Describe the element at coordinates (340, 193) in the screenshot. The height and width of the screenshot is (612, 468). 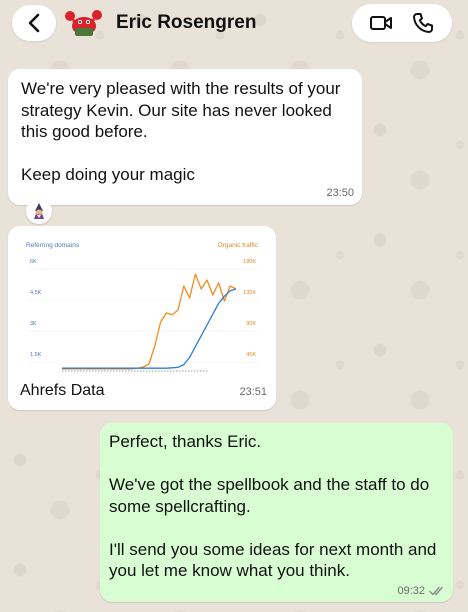
I see `message-time: 23:50` at that location.